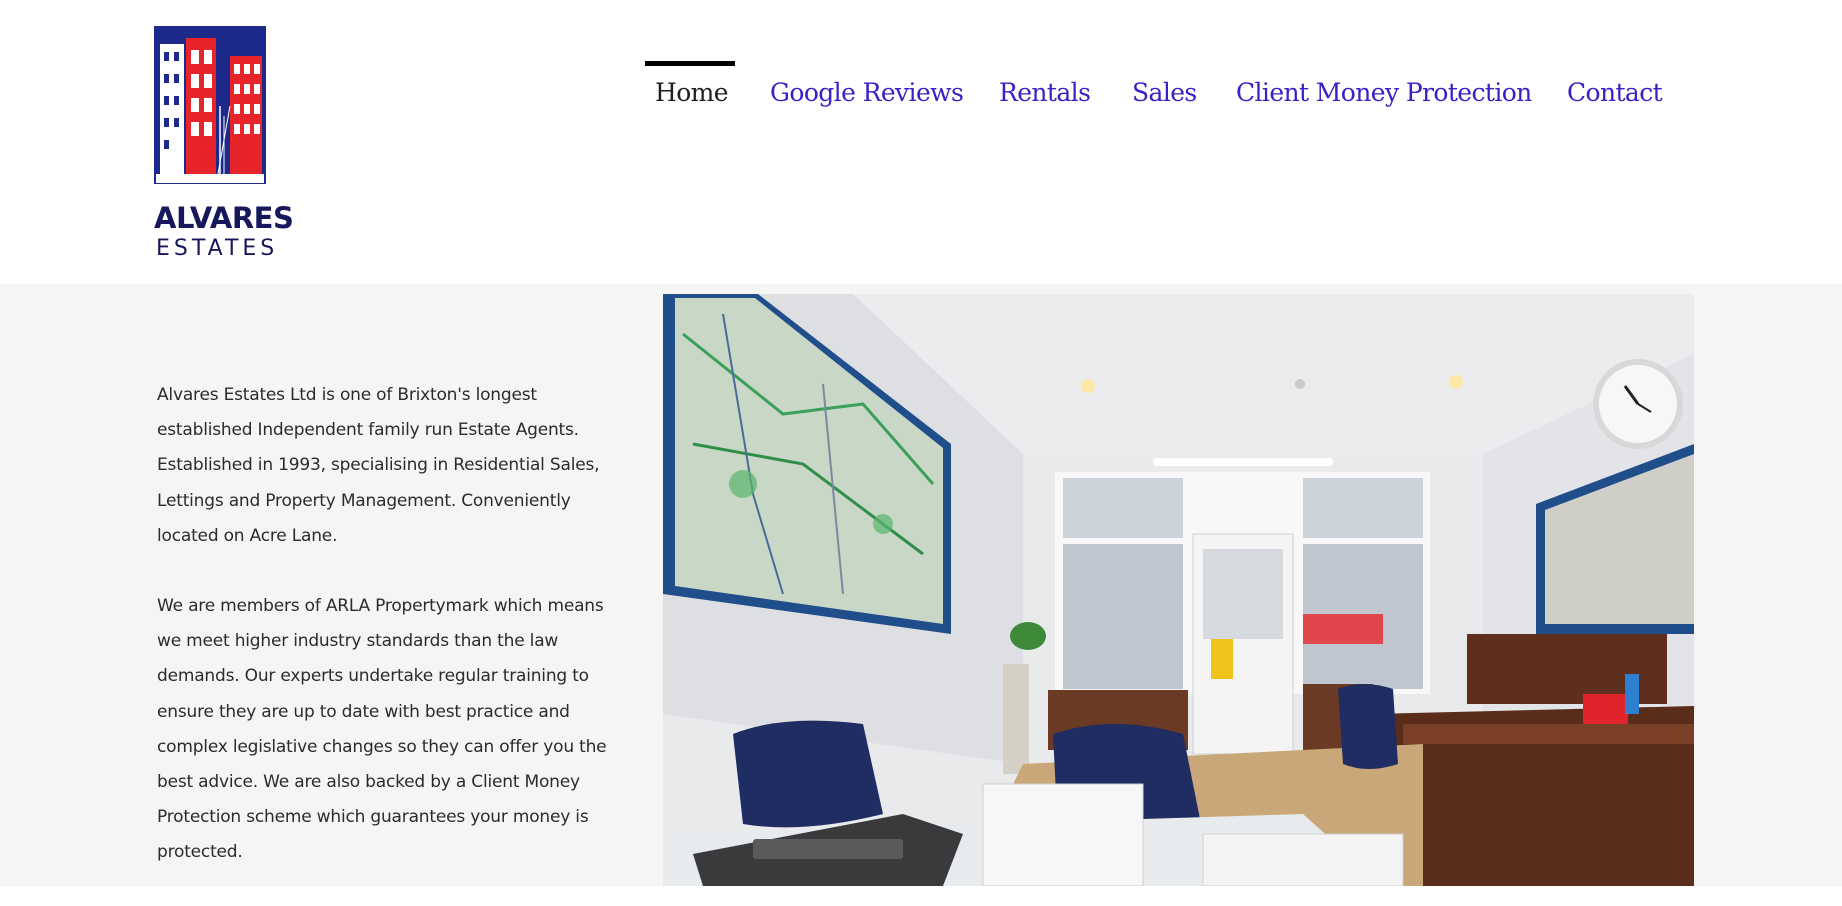 The image size is (1842, 906). What do you see at coordinates (217, 248) in the screenshot?
I see `logo-wordmark-estates: ESTATES` at bounding box center [217, 248].